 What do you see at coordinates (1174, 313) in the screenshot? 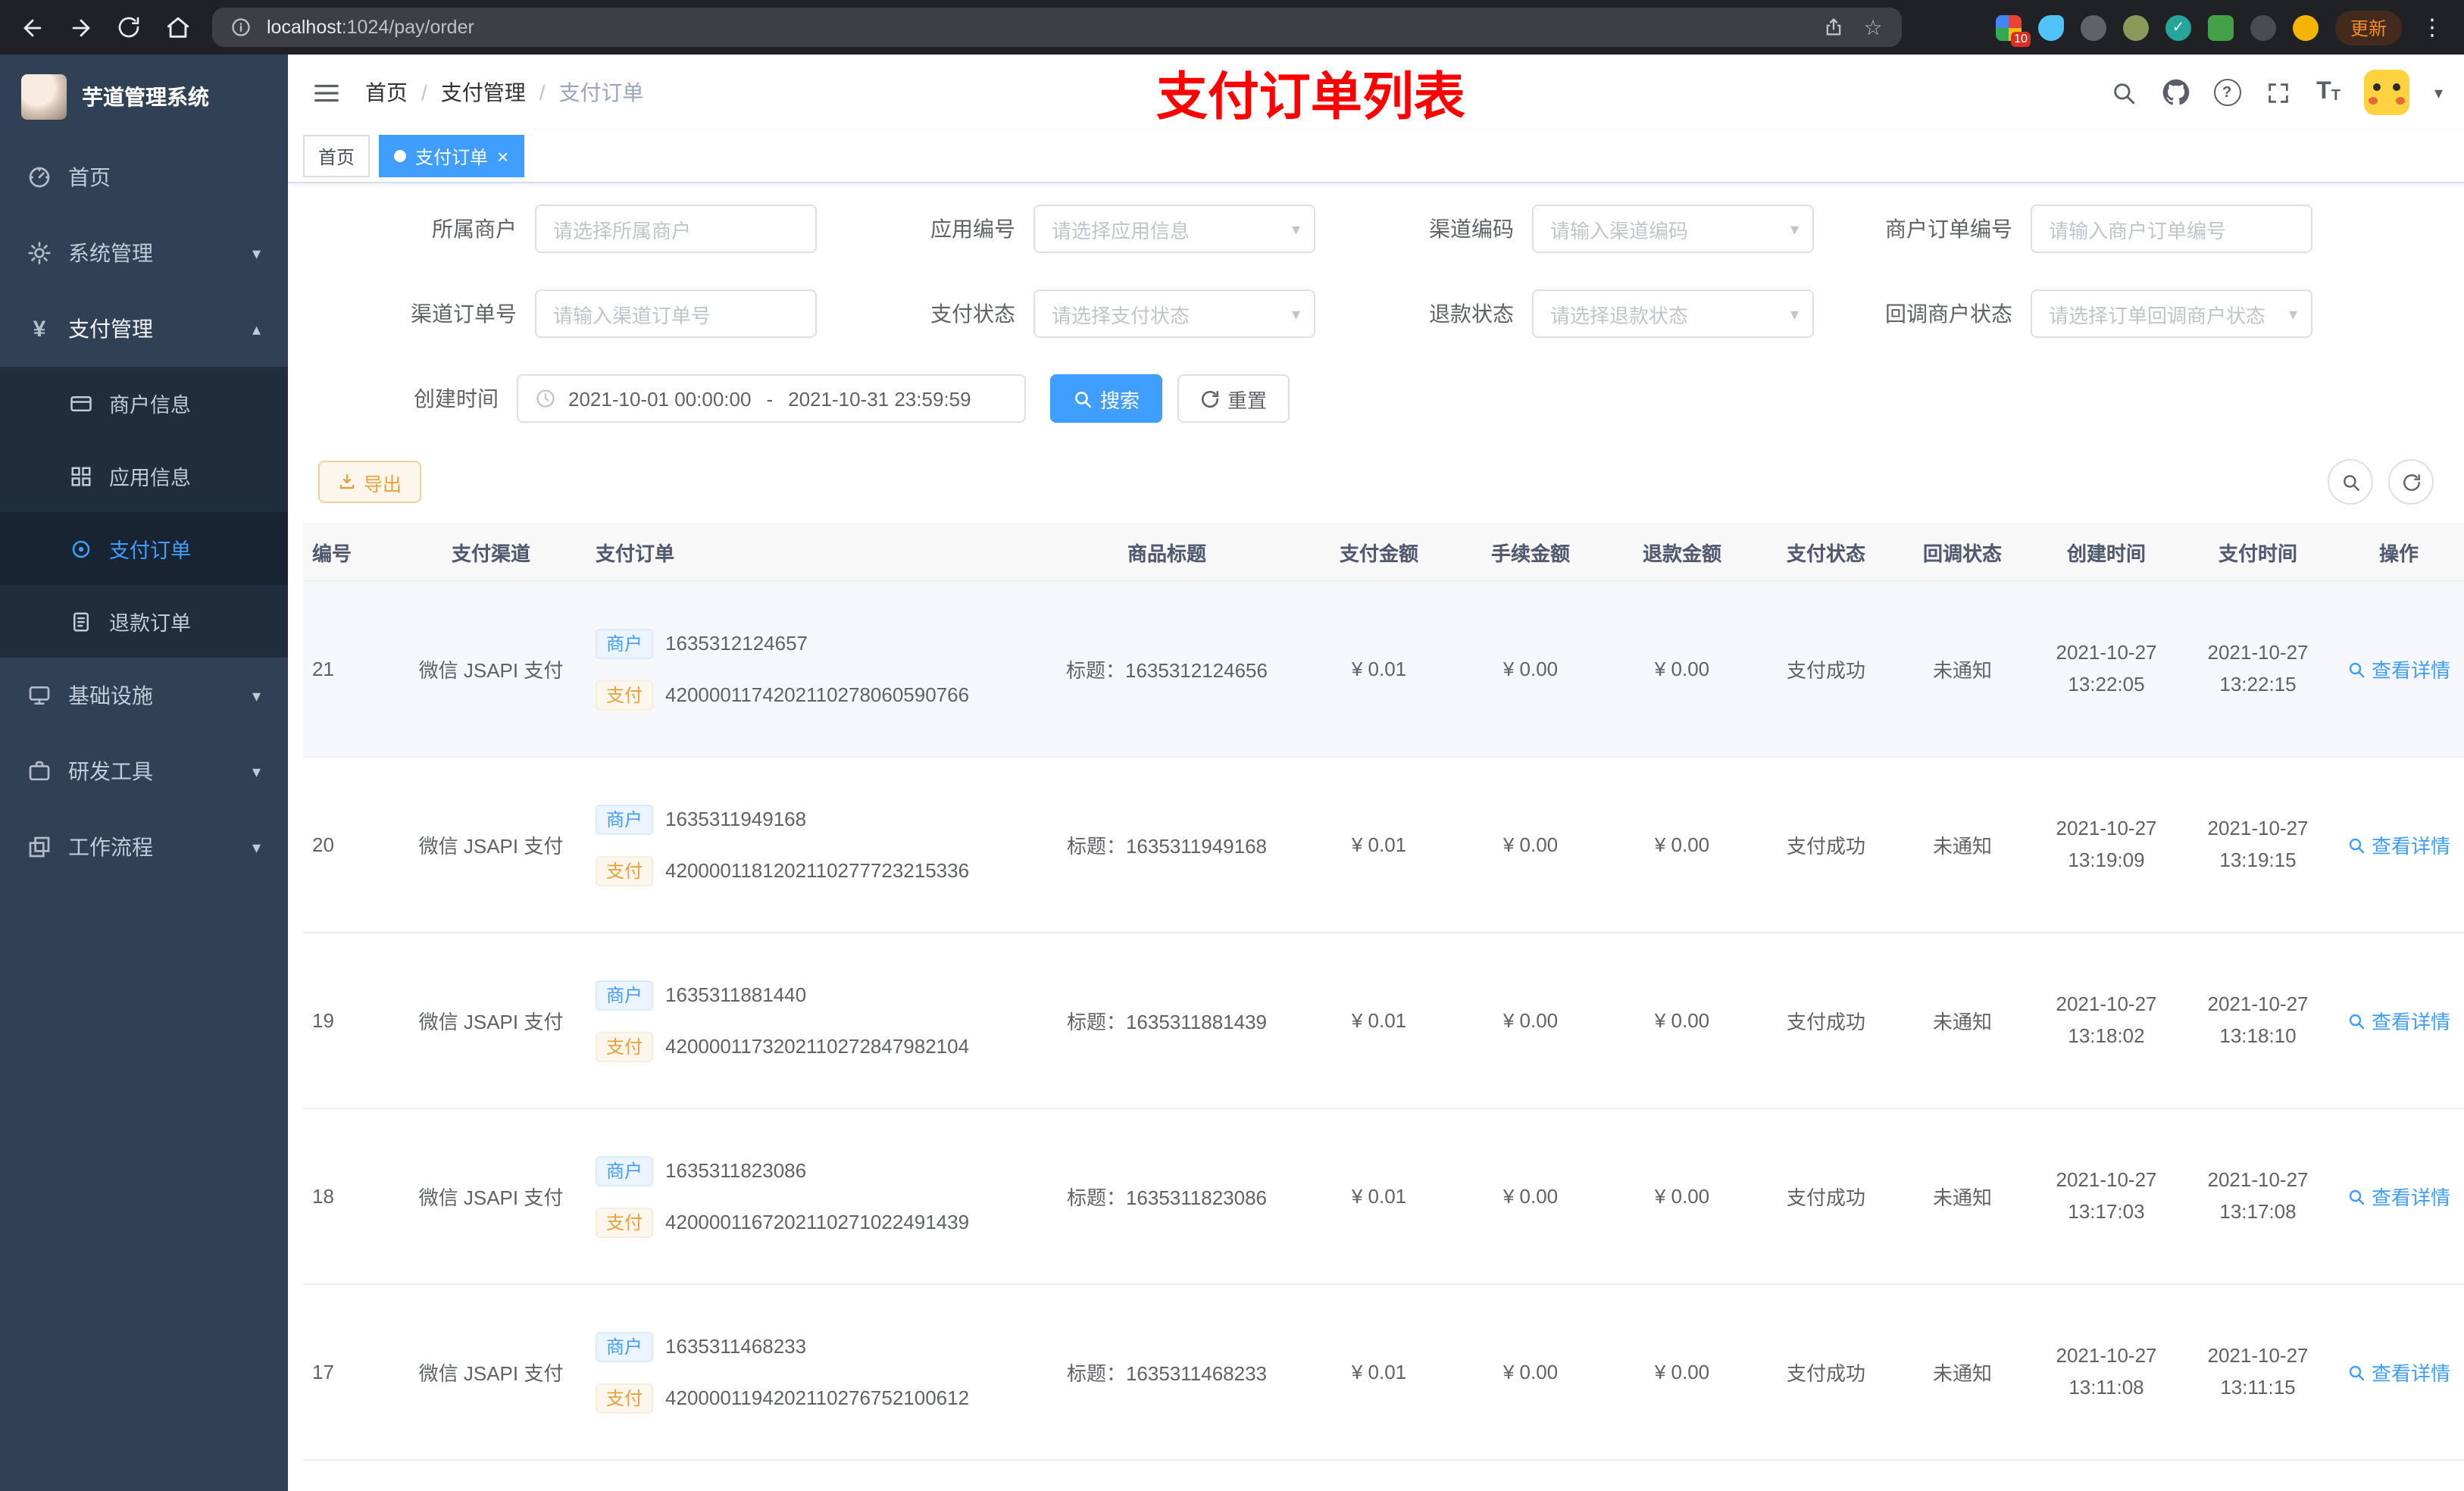
I see `pay-status-select: 请选择支付状态 ▾` at bounding box center [1174, 313].